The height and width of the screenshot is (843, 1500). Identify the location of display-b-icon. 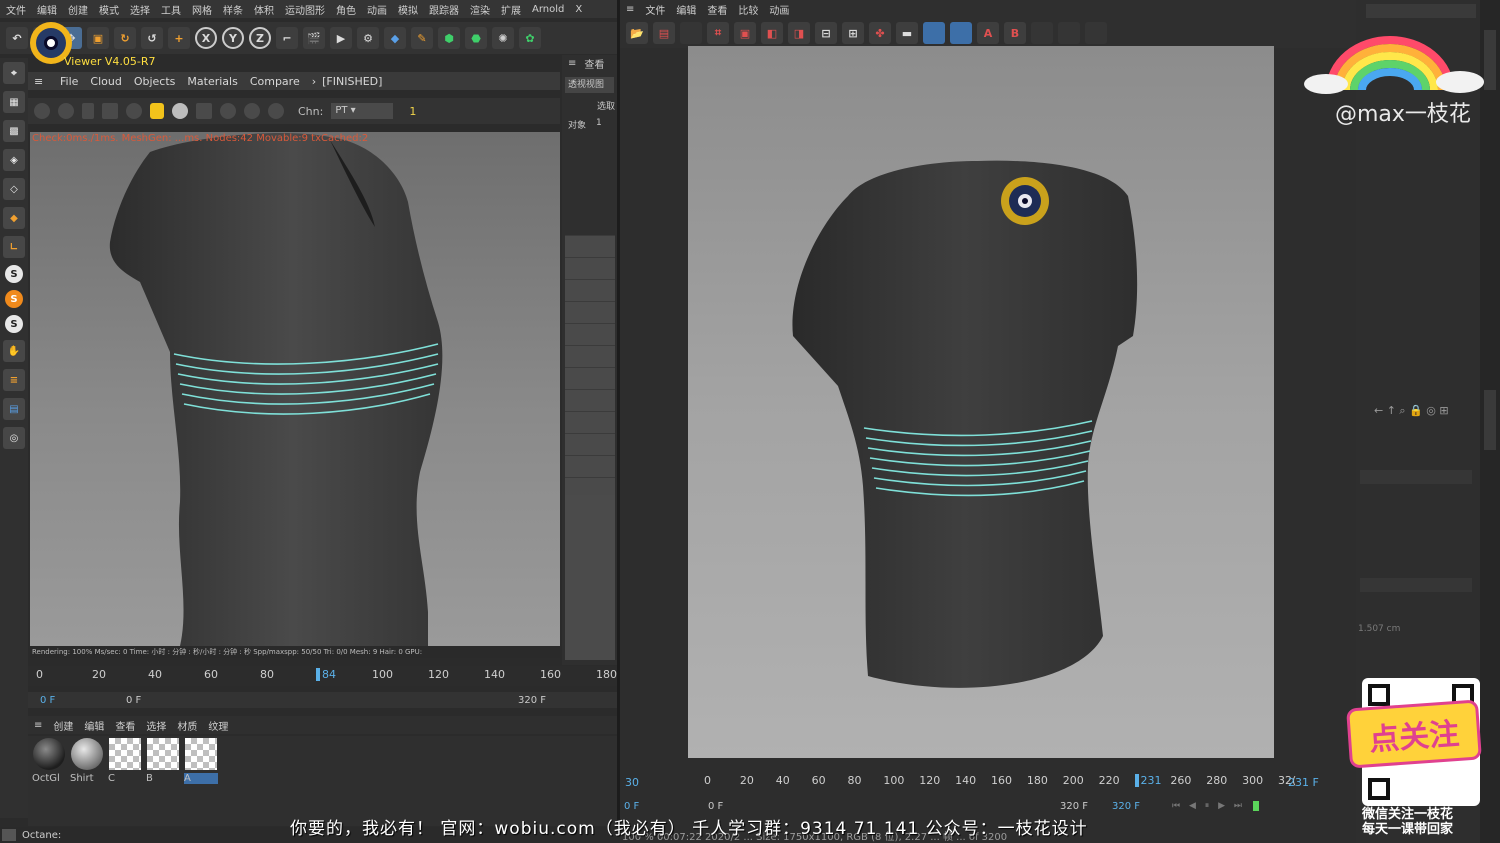
(961, 33).